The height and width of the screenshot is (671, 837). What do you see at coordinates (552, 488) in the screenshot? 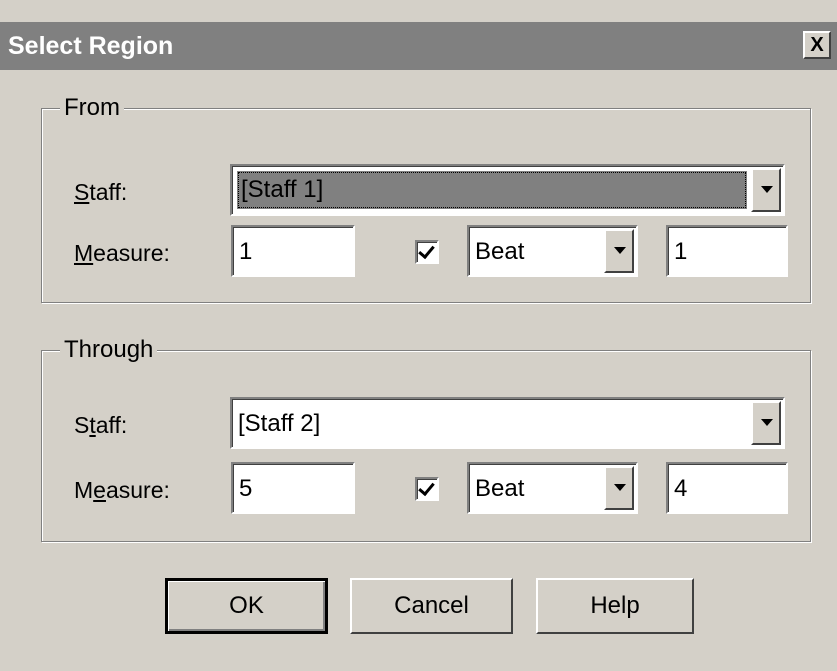
I see `through-unit-combobox: Beat` at bounding box center [552, 488].